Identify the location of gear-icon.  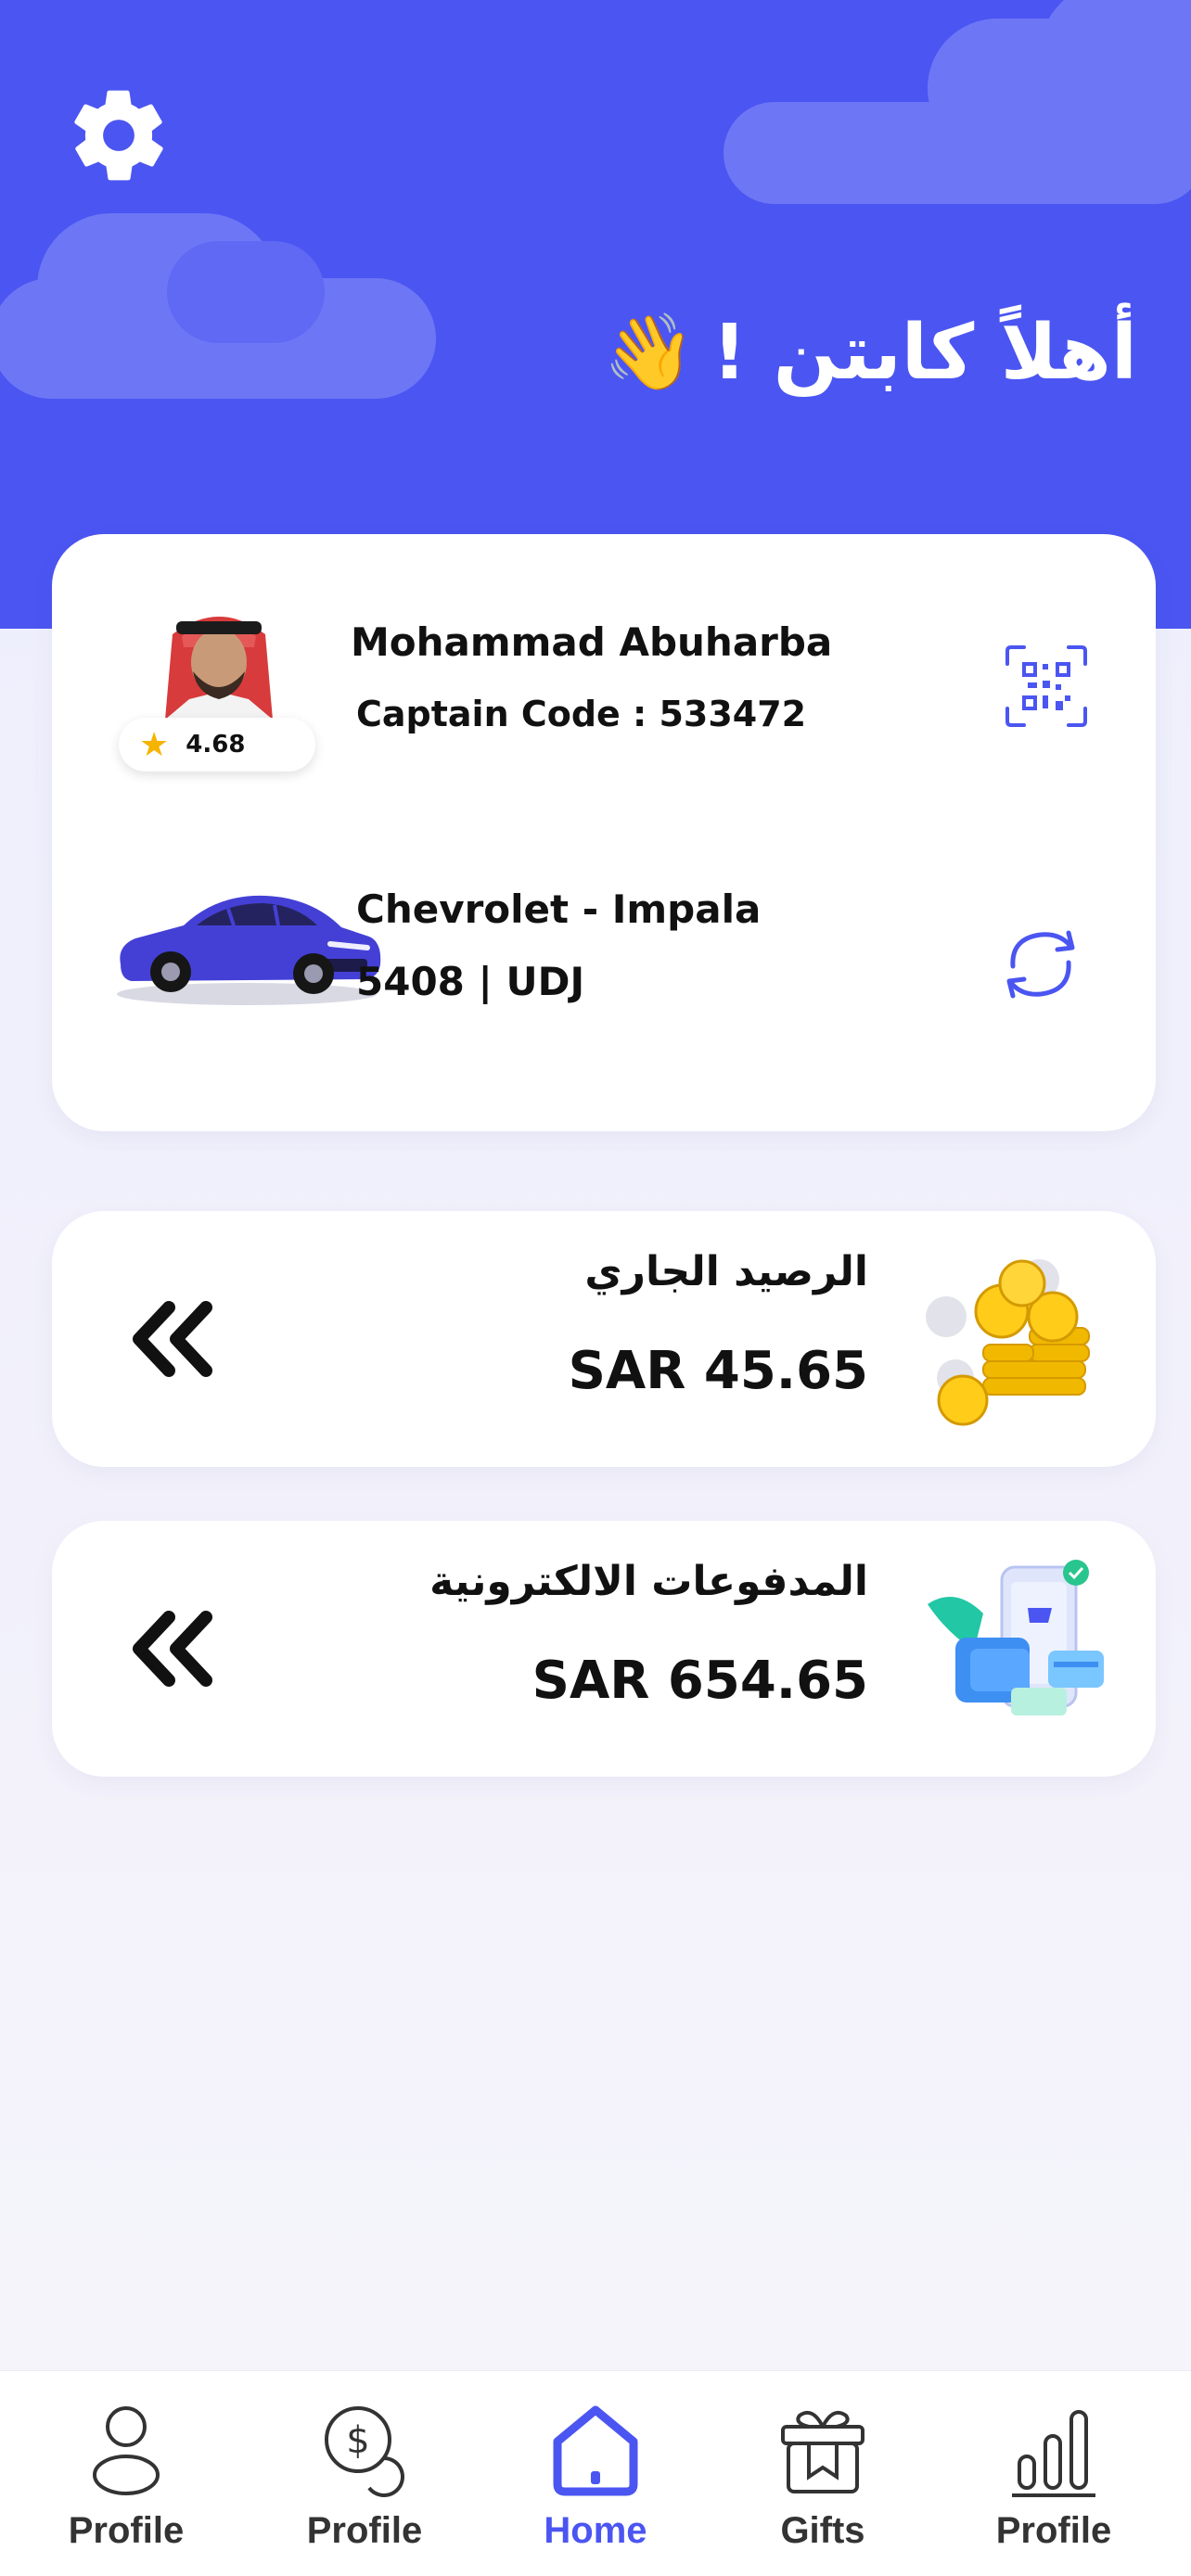
(119, 135).